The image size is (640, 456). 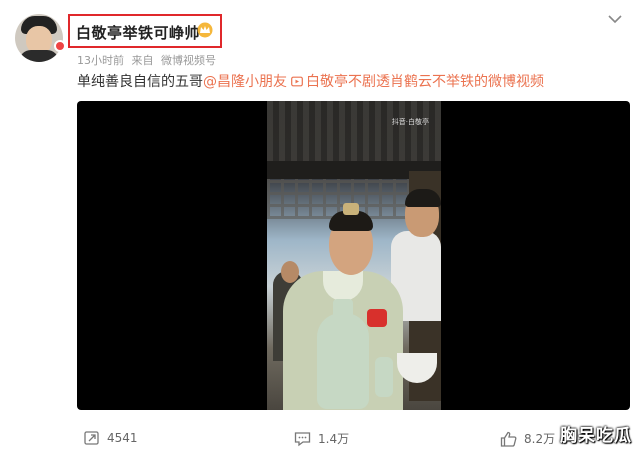 I want to click on post-source: 微博视频号, so click(x=188, y=60).